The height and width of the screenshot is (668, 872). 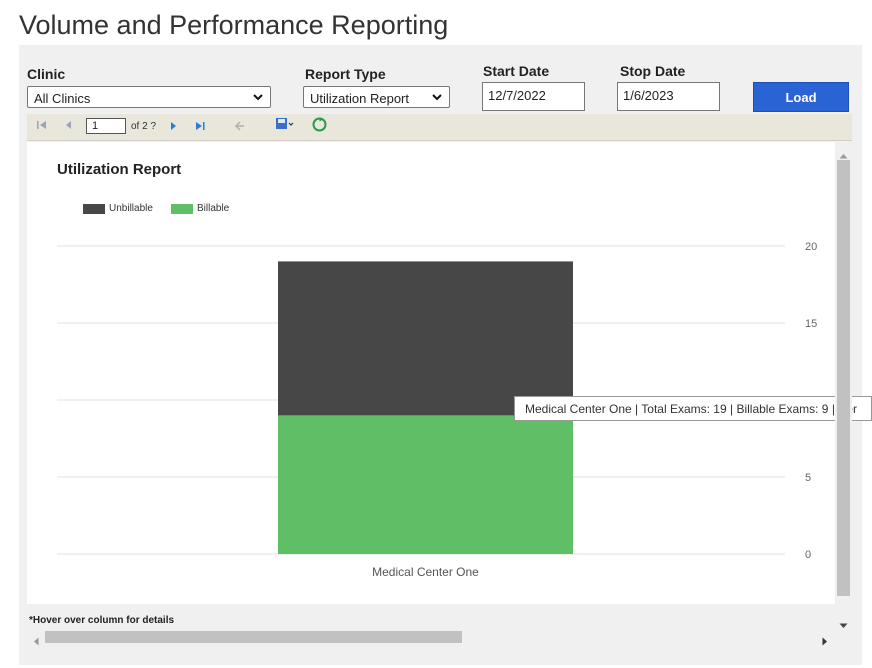 What do you see at coordinates (174, 128) in the screenshot?
I see `next-page-icon` at bounding box center [174, 128].